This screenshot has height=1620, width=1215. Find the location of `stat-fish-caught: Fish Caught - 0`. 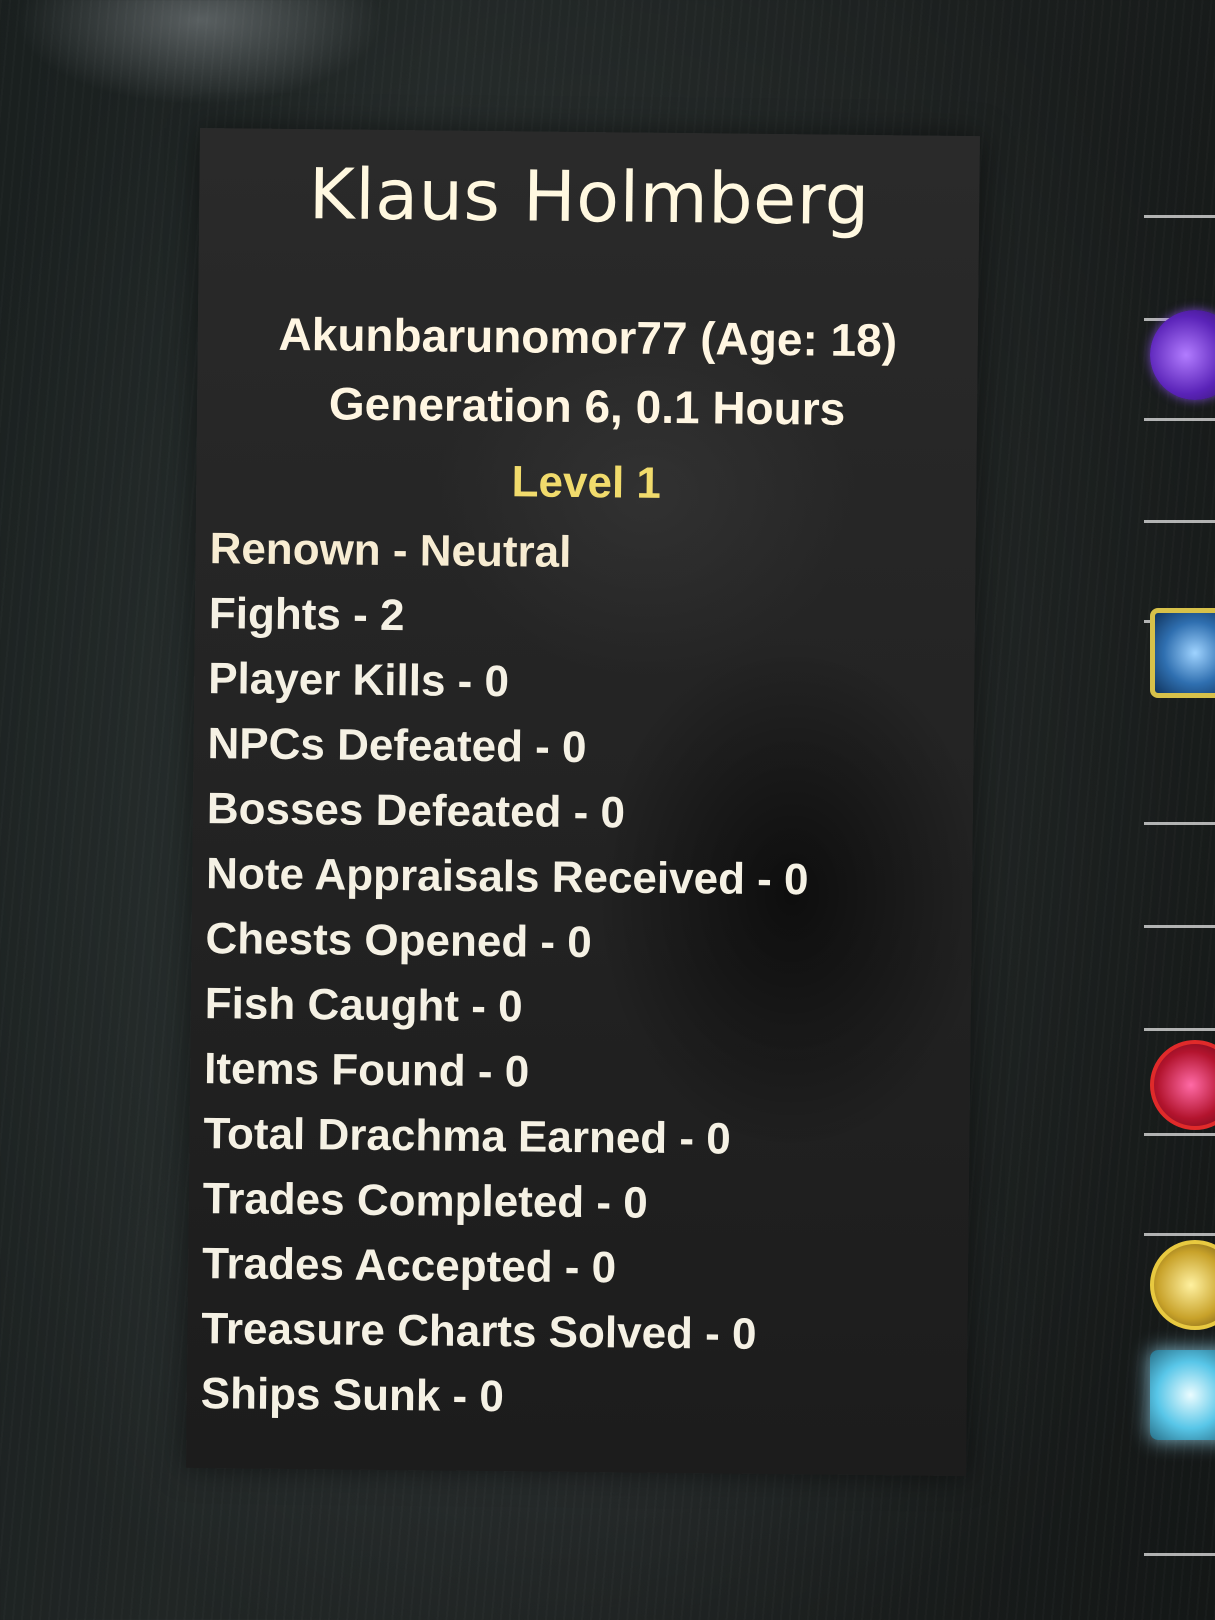

stat-fish-caught: Fish Caught - 0 is located at coordinates (363, 1005).